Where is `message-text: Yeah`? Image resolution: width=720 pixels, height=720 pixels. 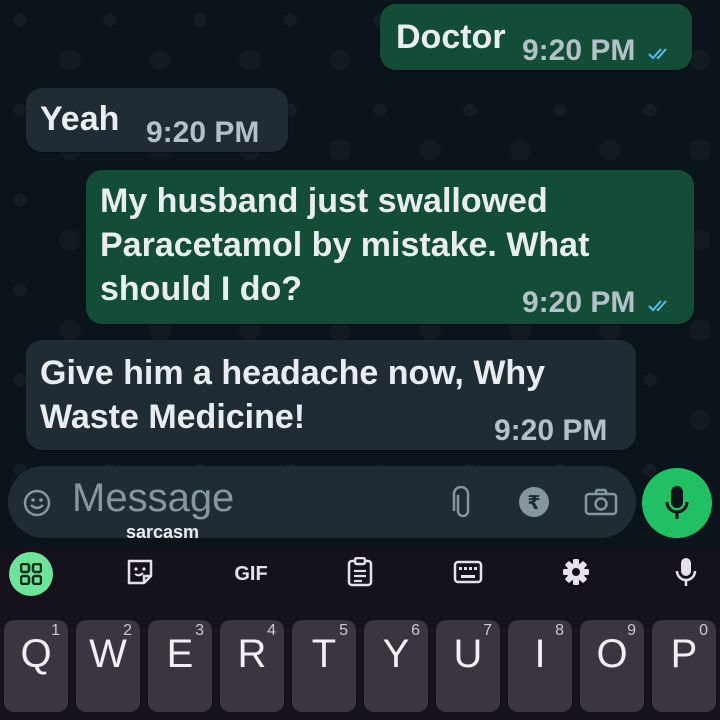
message-text: Yeah is located at coordinates (80, 119).